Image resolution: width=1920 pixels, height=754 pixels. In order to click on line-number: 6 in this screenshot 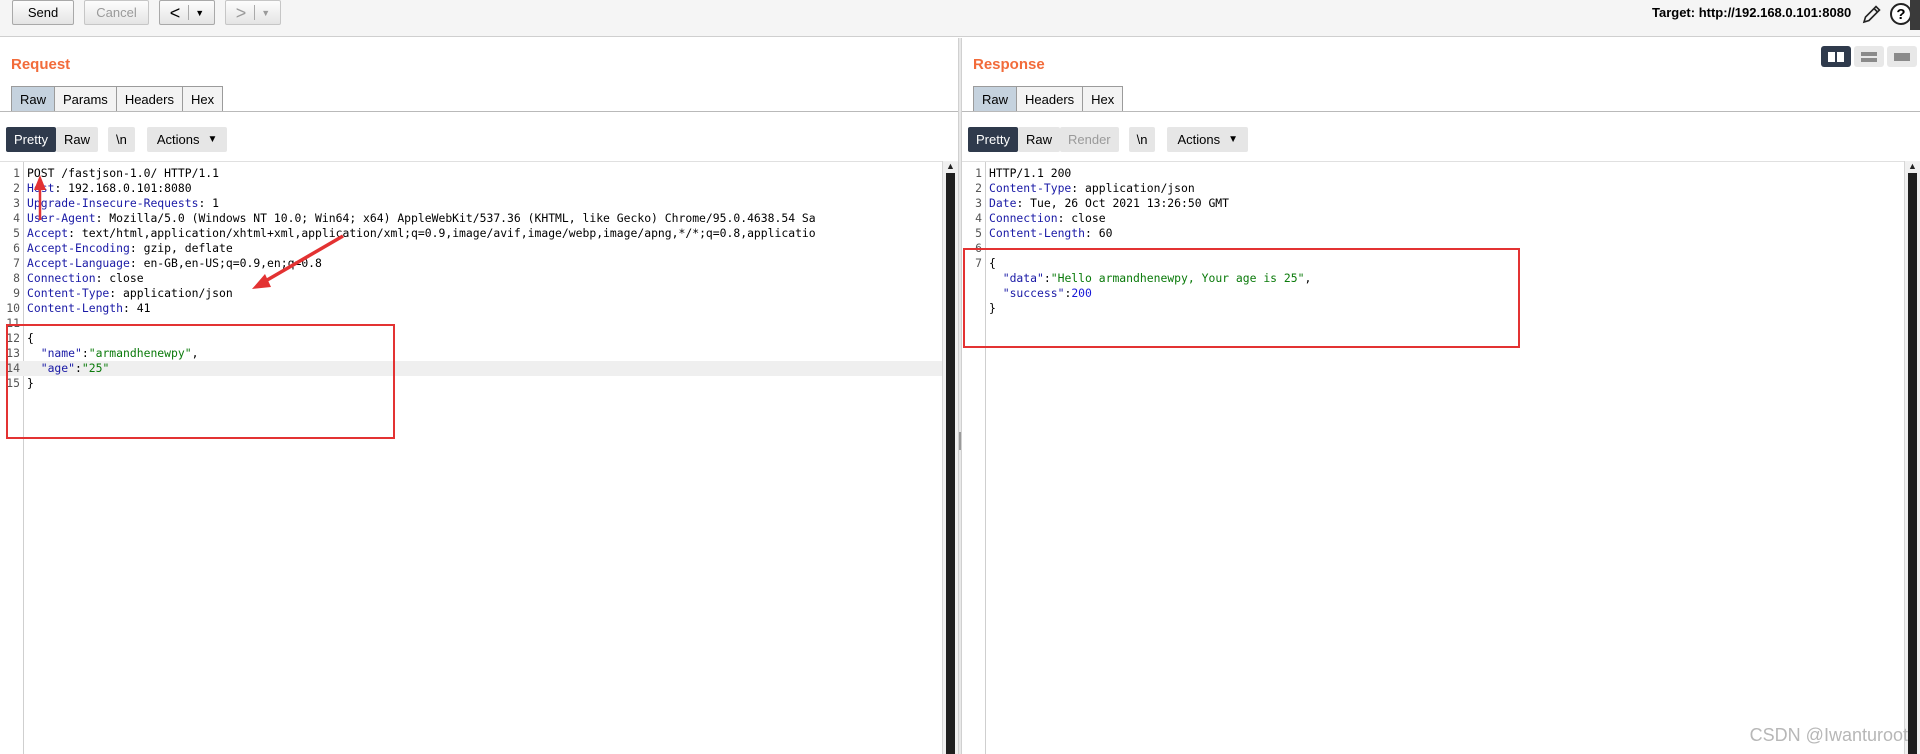, I will do `click(16, 248)`.